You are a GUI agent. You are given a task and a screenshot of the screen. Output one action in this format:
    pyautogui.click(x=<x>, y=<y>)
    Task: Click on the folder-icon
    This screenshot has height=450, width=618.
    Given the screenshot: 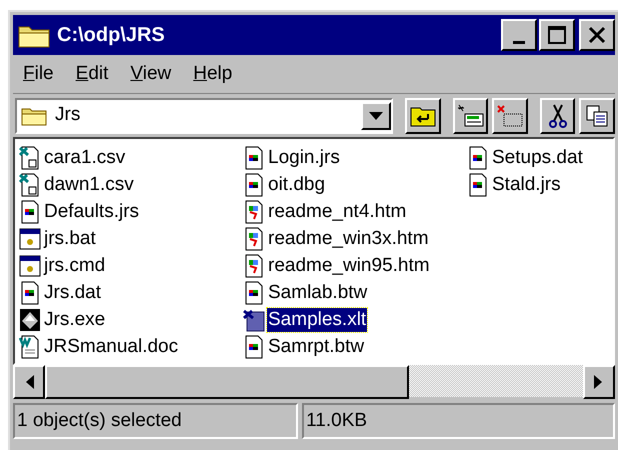 What is the action you would take?
    pyautogui.click(x=34, y=116)
    